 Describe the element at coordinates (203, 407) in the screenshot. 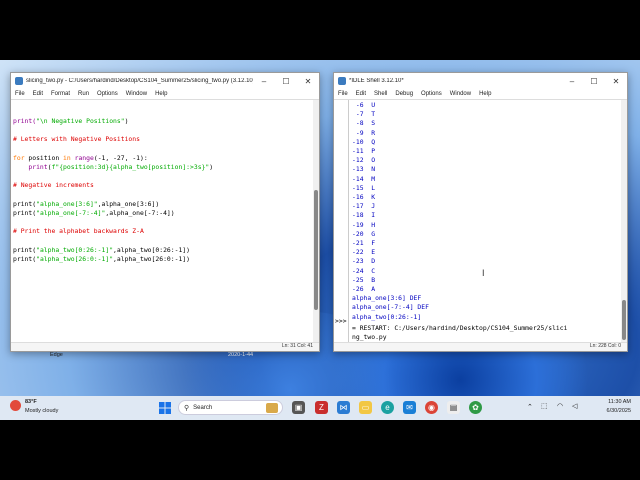

I see `search-placeholder: Search` at that location.